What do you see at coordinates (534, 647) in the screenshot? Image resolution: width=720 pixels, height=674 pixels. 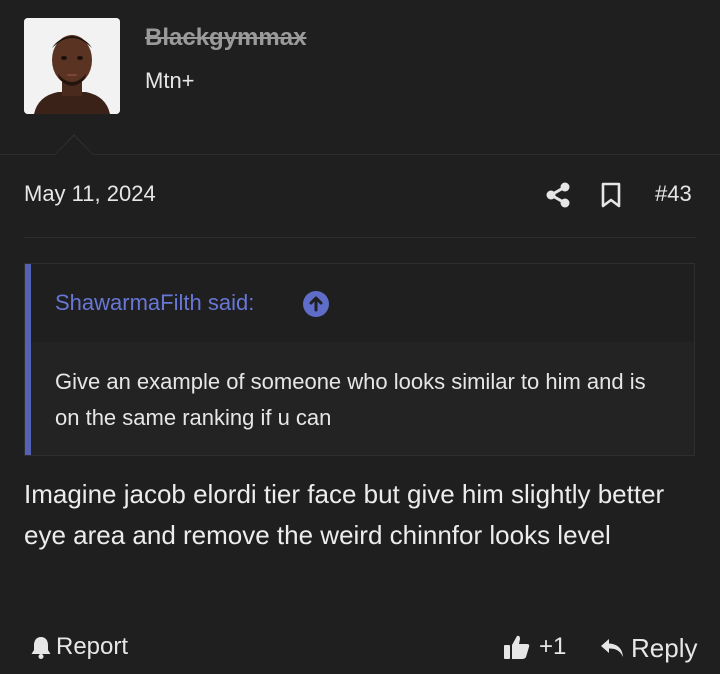 I see `like-button: +1` at bounding box center [534, 647].